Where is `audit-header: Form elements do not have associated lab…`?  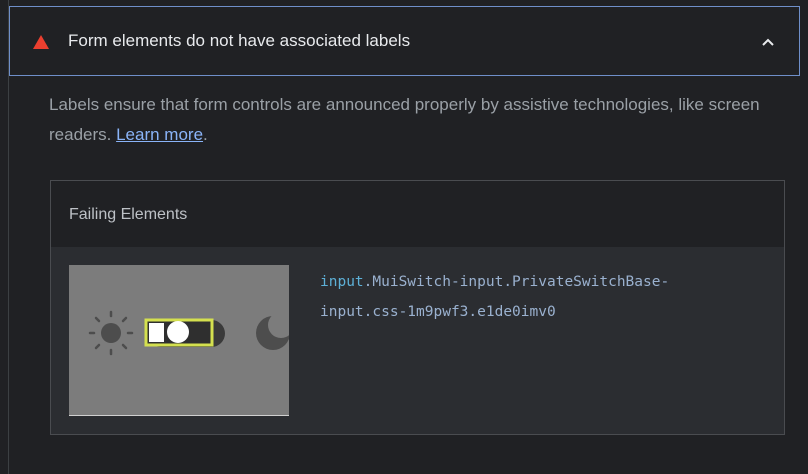
audit-header: Form elements do not have associated lab… is located at coordinates (404, 41).